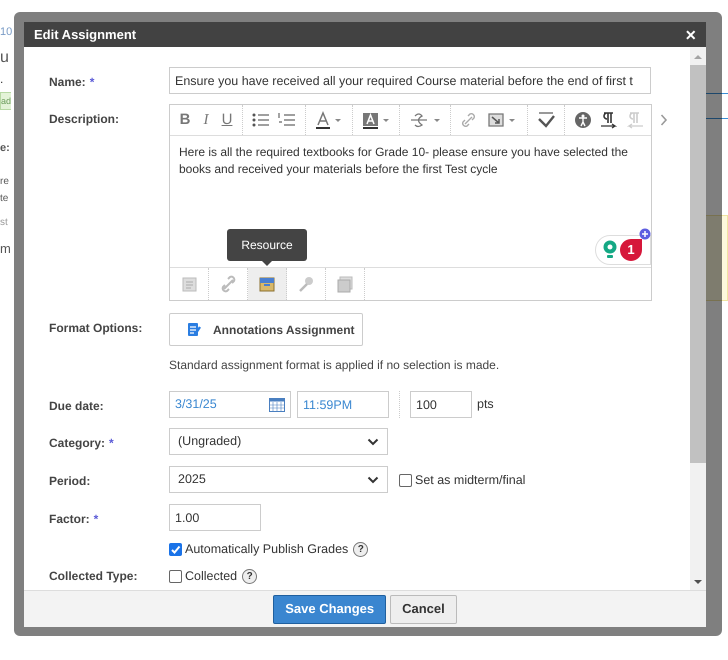 The height and width of the screenshot is (660, 728). What do you see at coordinates (441, 404) in the screenshot?
I see `points-input: 100` at bounding box center [441, 404].